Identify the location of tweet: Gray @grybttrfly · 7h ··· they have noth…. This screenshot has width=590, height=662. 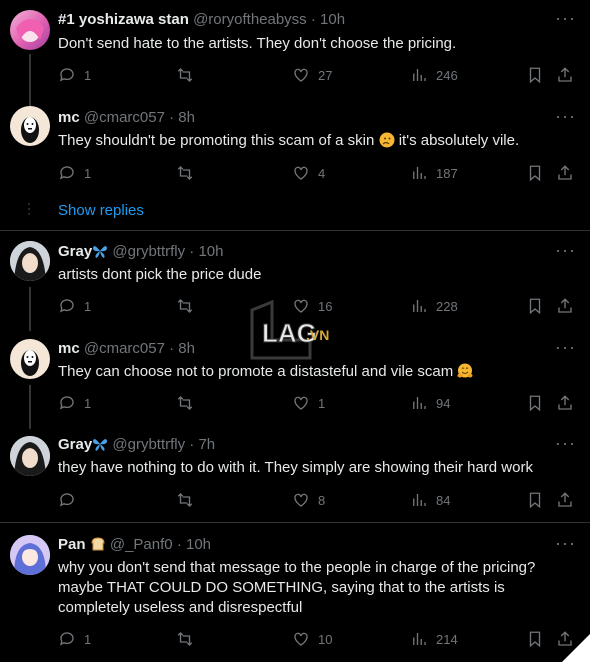
(295, 473).